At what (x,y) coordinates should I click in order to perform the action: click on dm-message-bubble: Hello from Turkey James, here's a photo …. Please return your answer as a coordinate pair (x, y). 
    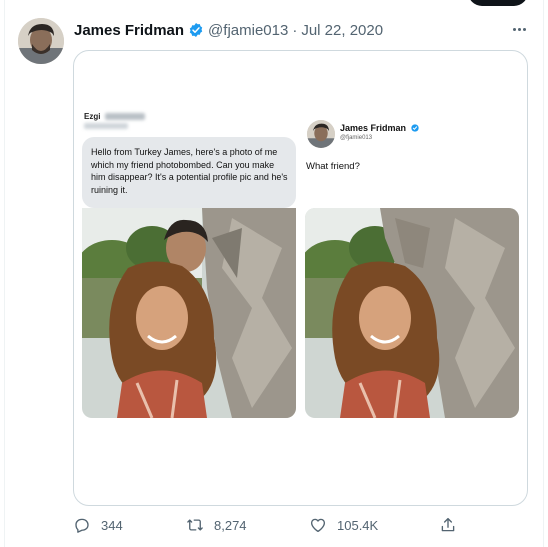
    Looking at the image, I should click on (189, 172).